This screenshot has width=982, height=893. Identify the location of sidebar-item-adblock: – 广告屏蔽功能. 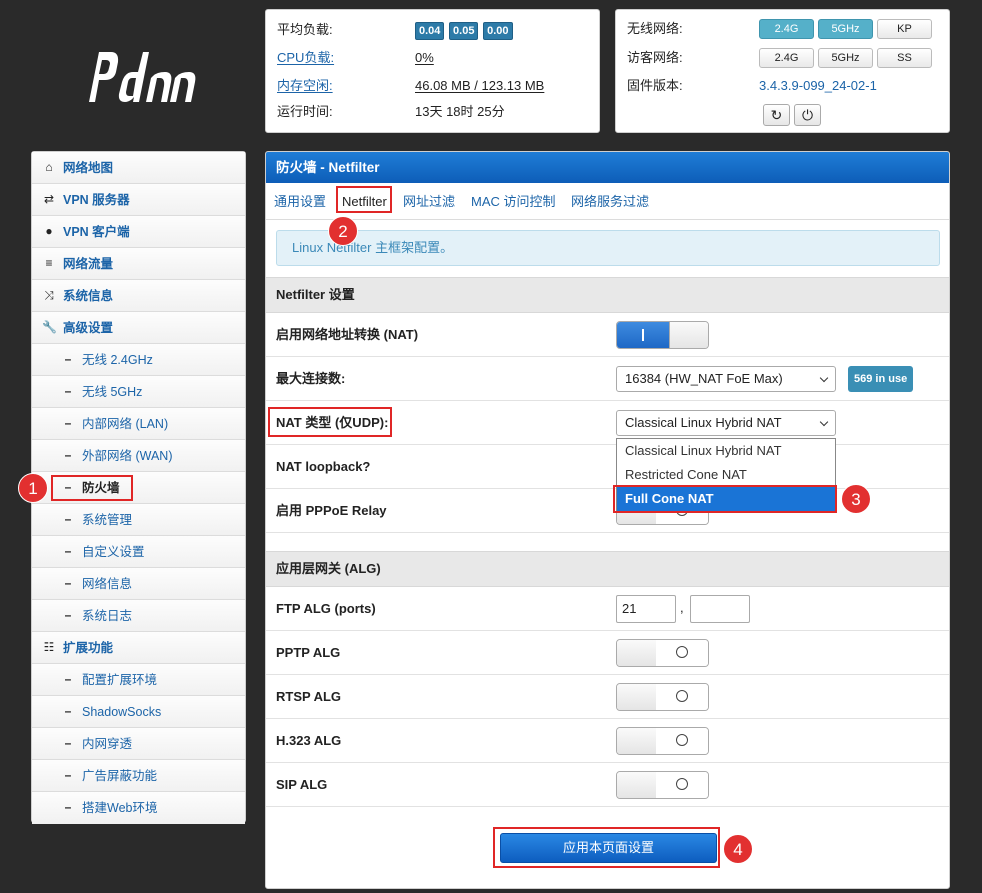
(138, 776).